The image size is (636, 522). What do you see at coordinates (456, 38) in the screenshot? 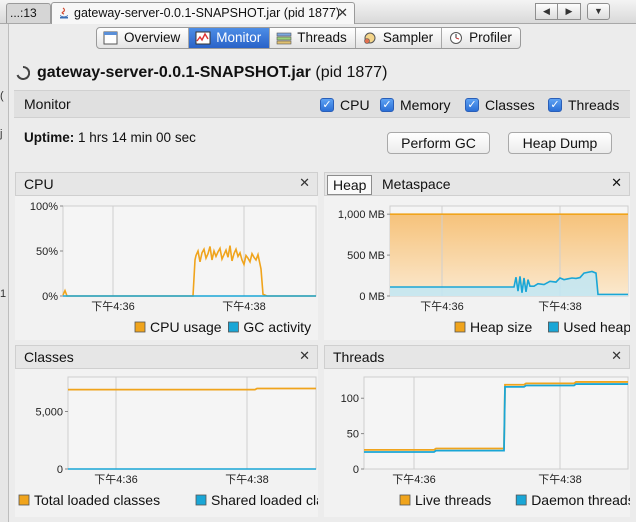
I see `profiler-icon` at bounding box center [456, 38].